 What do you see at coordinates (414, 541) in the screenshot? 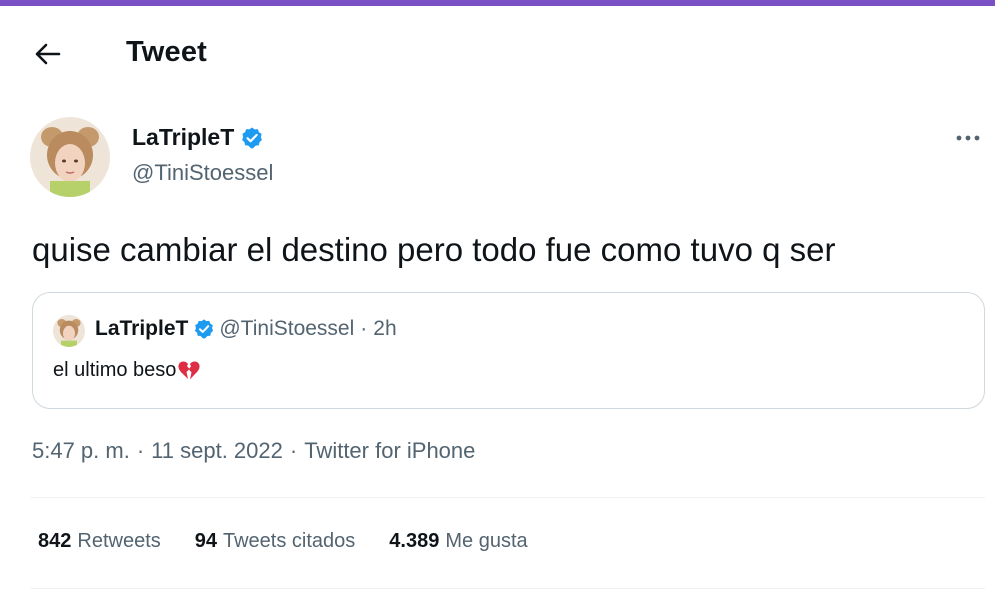
I see `likes-count: 4.389` at bounding box center [414, 541].